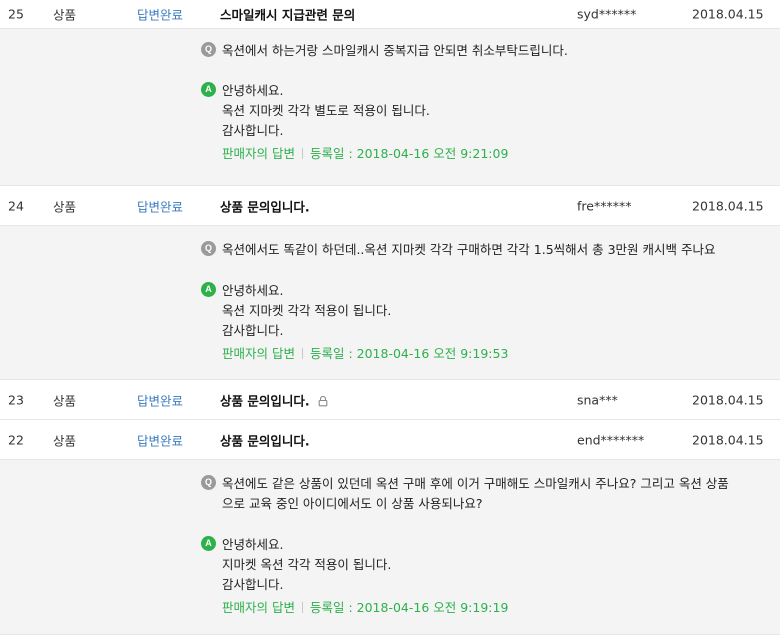 The image size is (780, 635). Describe the element at coordinates (16, 399) in the screenshot. I see `row-number: 23` at that location.